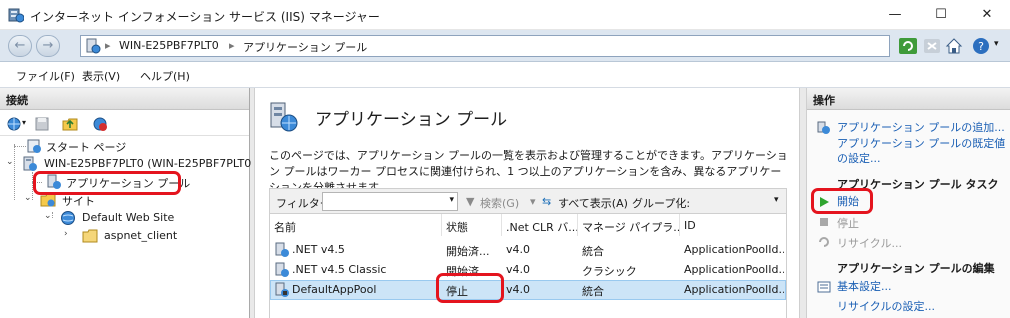 The image size is (1010, 318). I want to click on column-header-identity: ID, so click(733, 225).